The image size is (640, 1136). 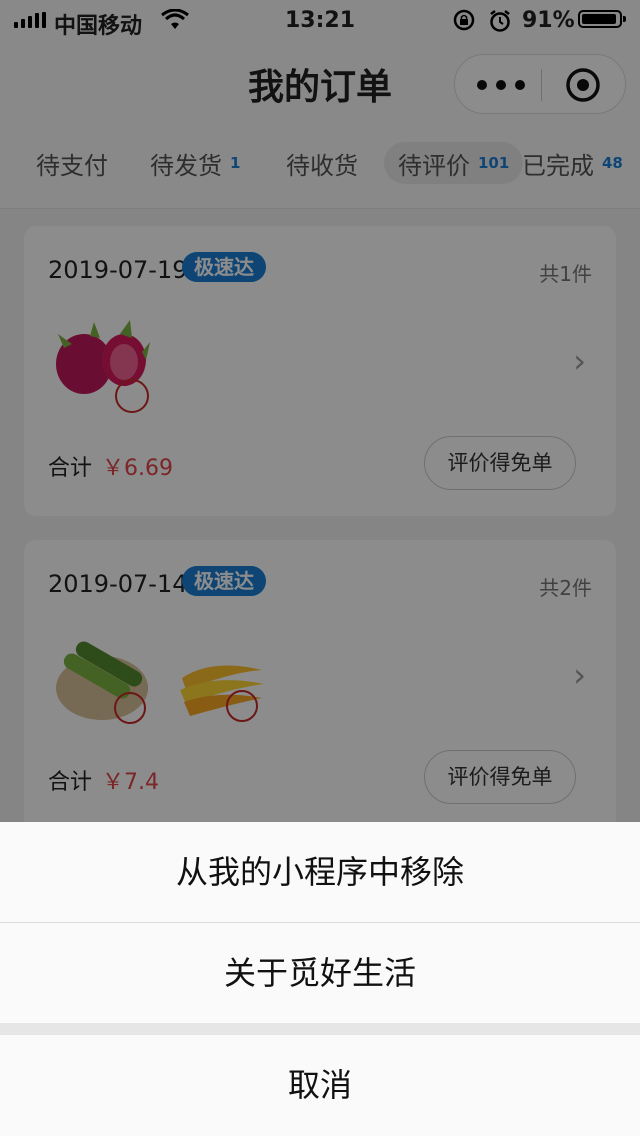 What do you see at coordinates (320, 1085) in the screenshot?
I see `cancel-button: 取消` at bounding box center [320, 1085].